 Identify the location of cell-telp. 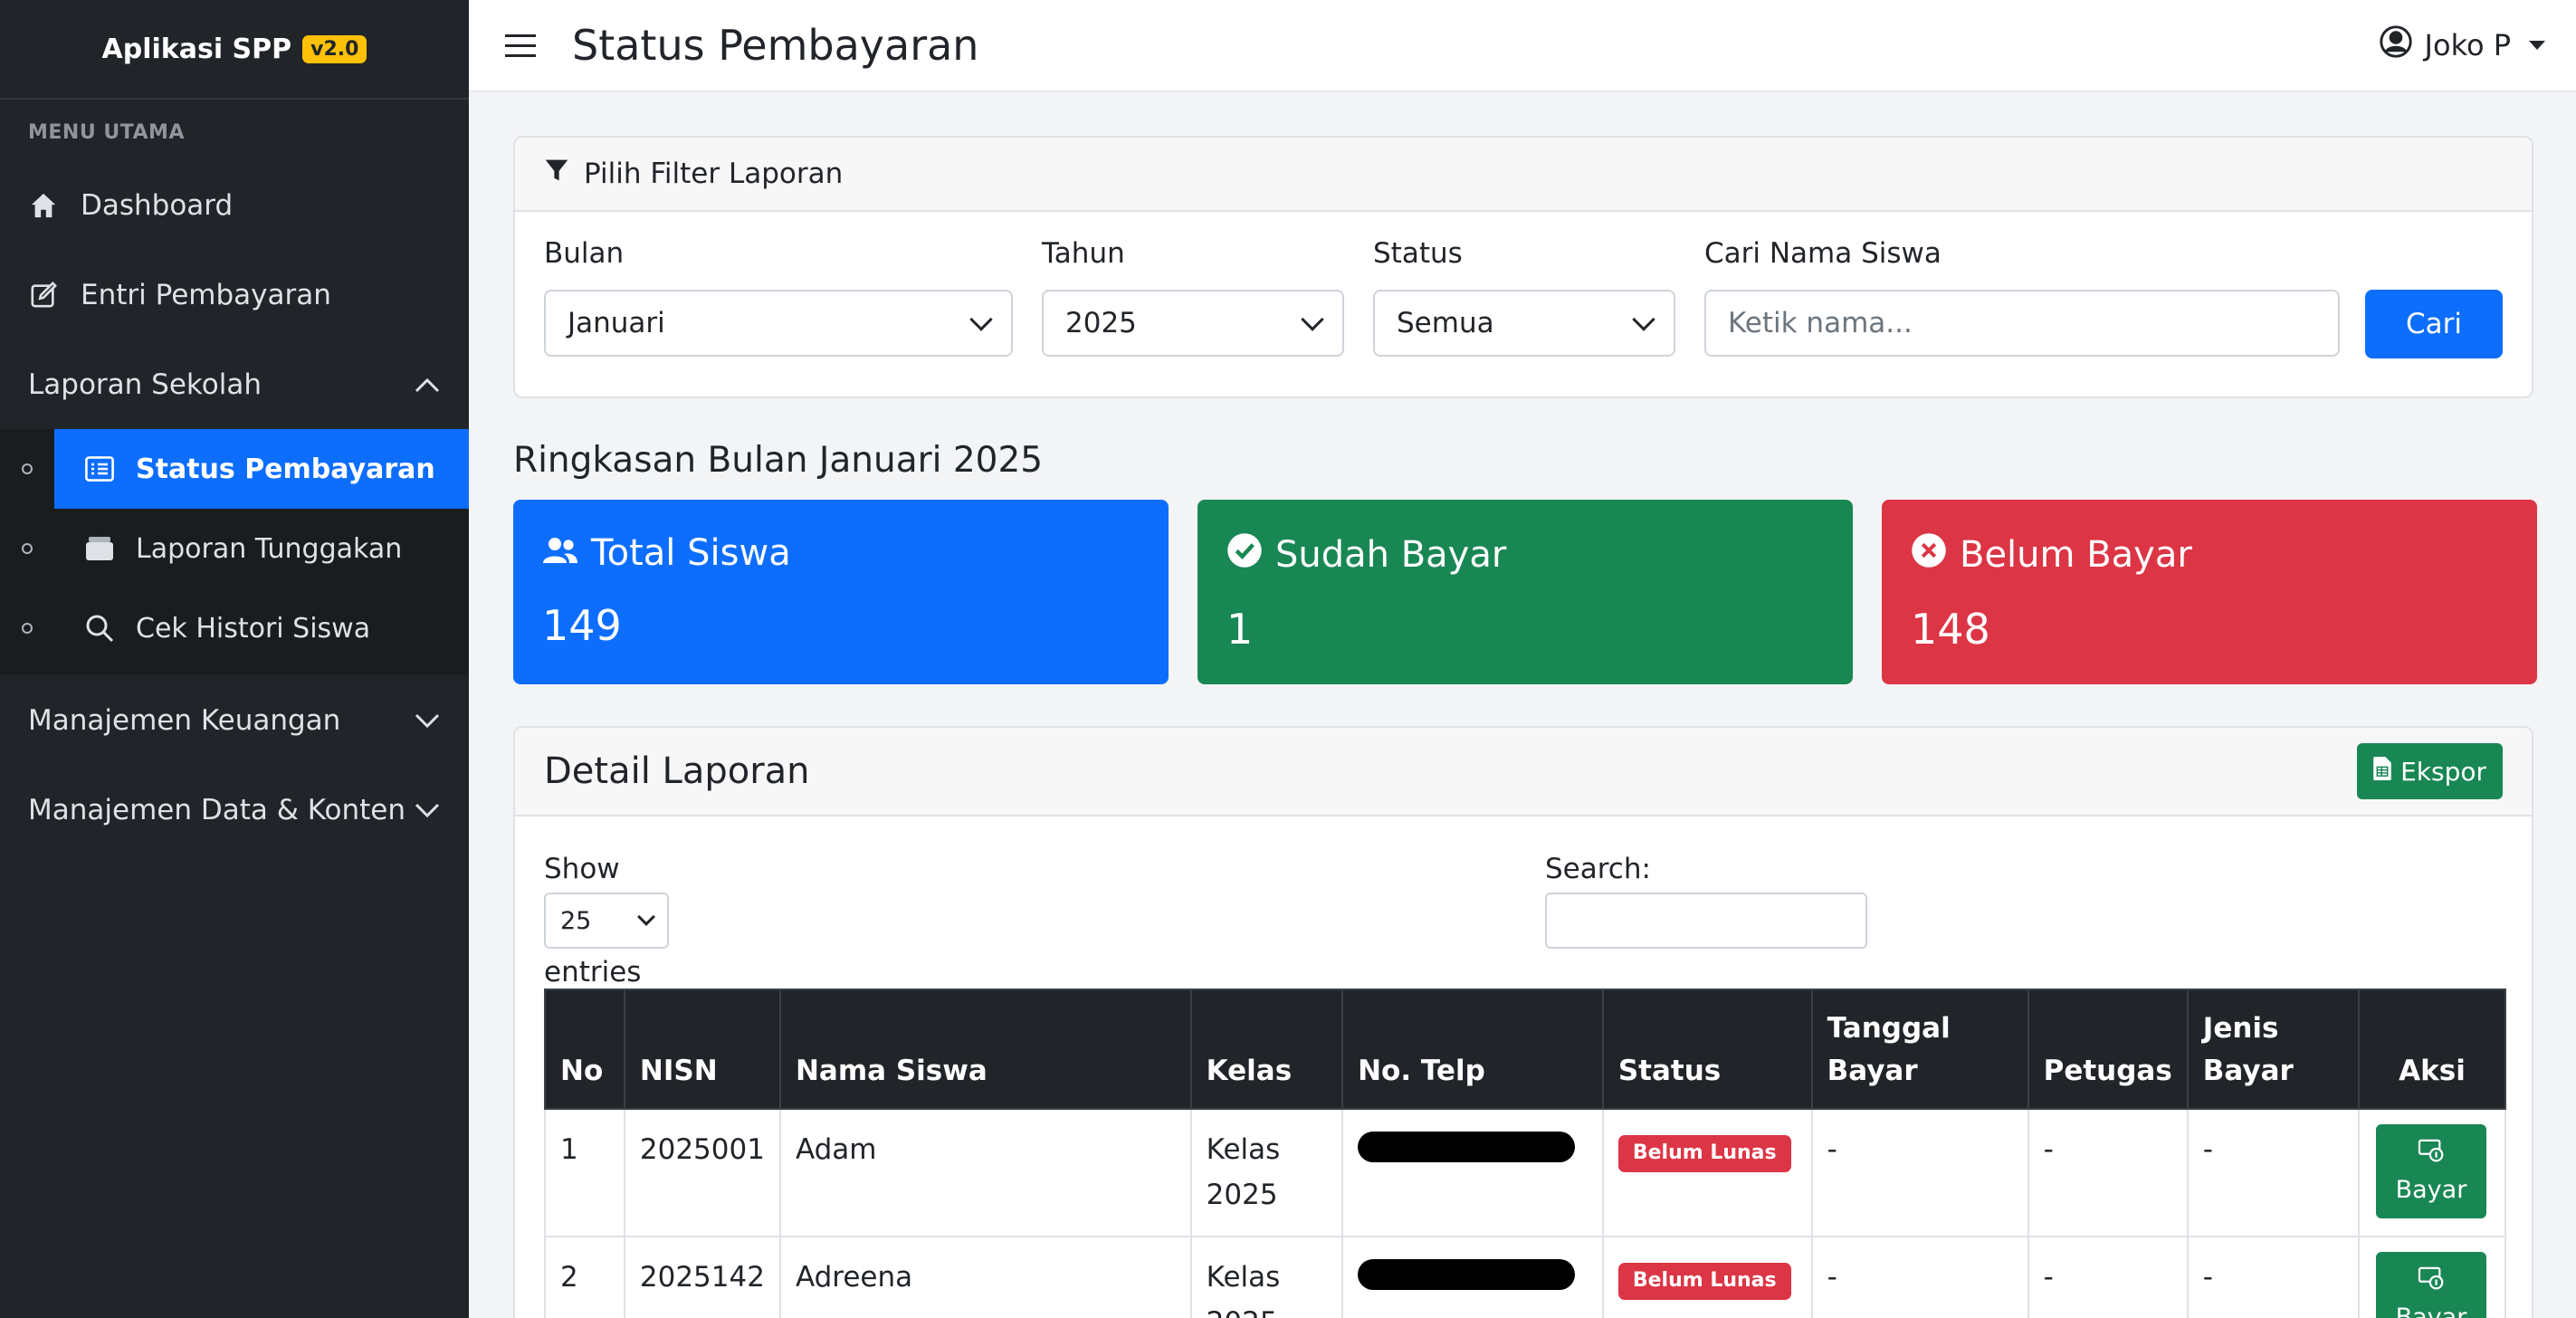
(1473, 1173).